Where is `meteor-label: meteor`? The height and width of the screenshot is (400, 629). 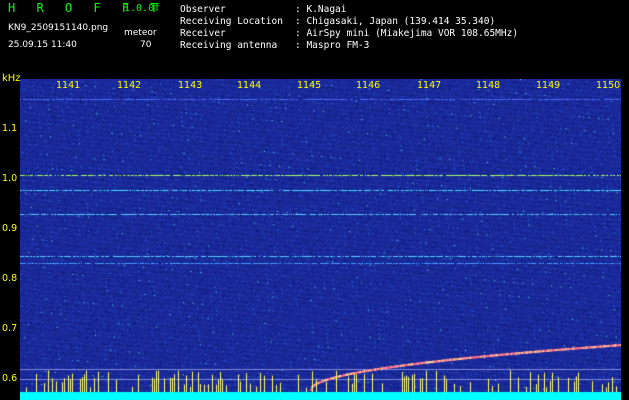 meteor-label: meteor is located at coordinates (140, 33).